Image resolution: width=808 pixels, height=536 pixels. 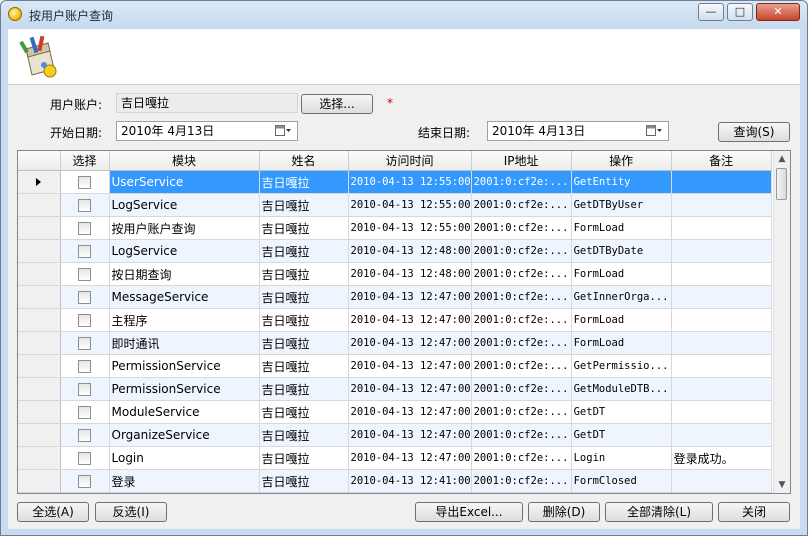 I want to click on clear-all-button: 全部清除(L), so click(x=659, y=512).